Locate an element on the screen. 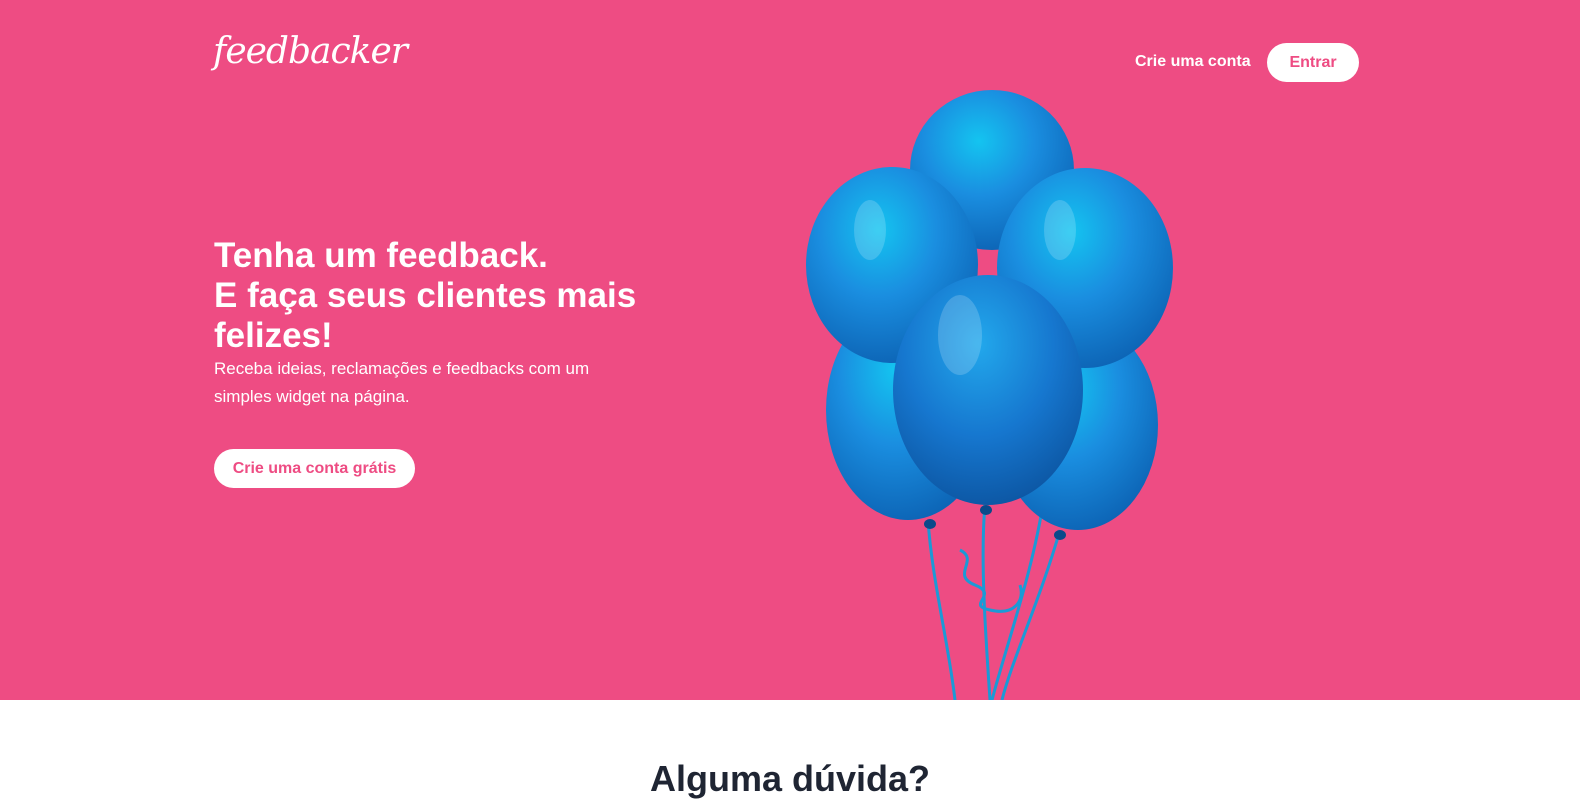 This screenshot has height=801, width=1580. faq-title: Alguma dúvida? is located at coordinates (790, 778).